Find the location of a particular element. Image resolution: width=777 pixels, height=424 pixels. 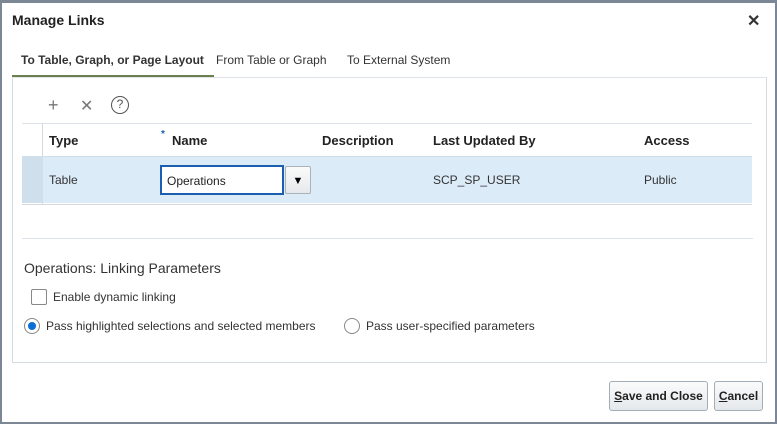

add-icon: + is located at coordinates (53, 105).